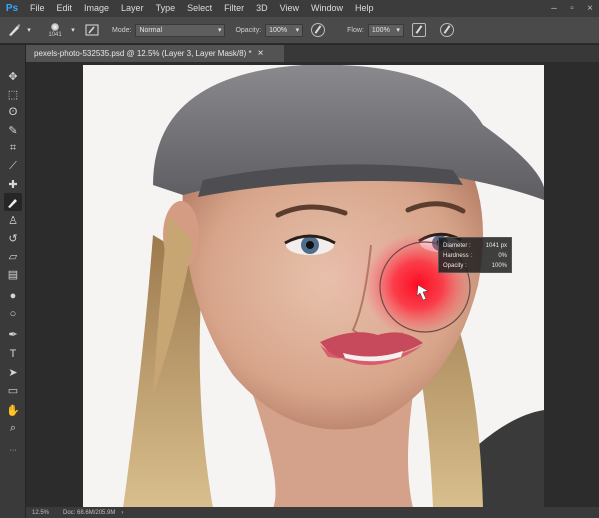  What do you see at coordinates (248, 30) in the screenshot?
I see `opacity-label: Opacity:` at bounding box center [248, 30].